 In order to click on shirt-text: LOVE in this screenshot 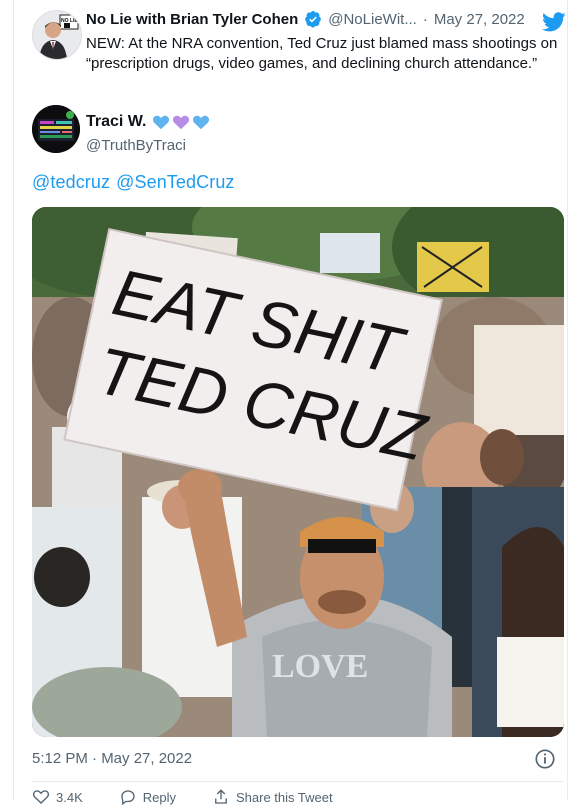, I will do `click(320, 666)`.